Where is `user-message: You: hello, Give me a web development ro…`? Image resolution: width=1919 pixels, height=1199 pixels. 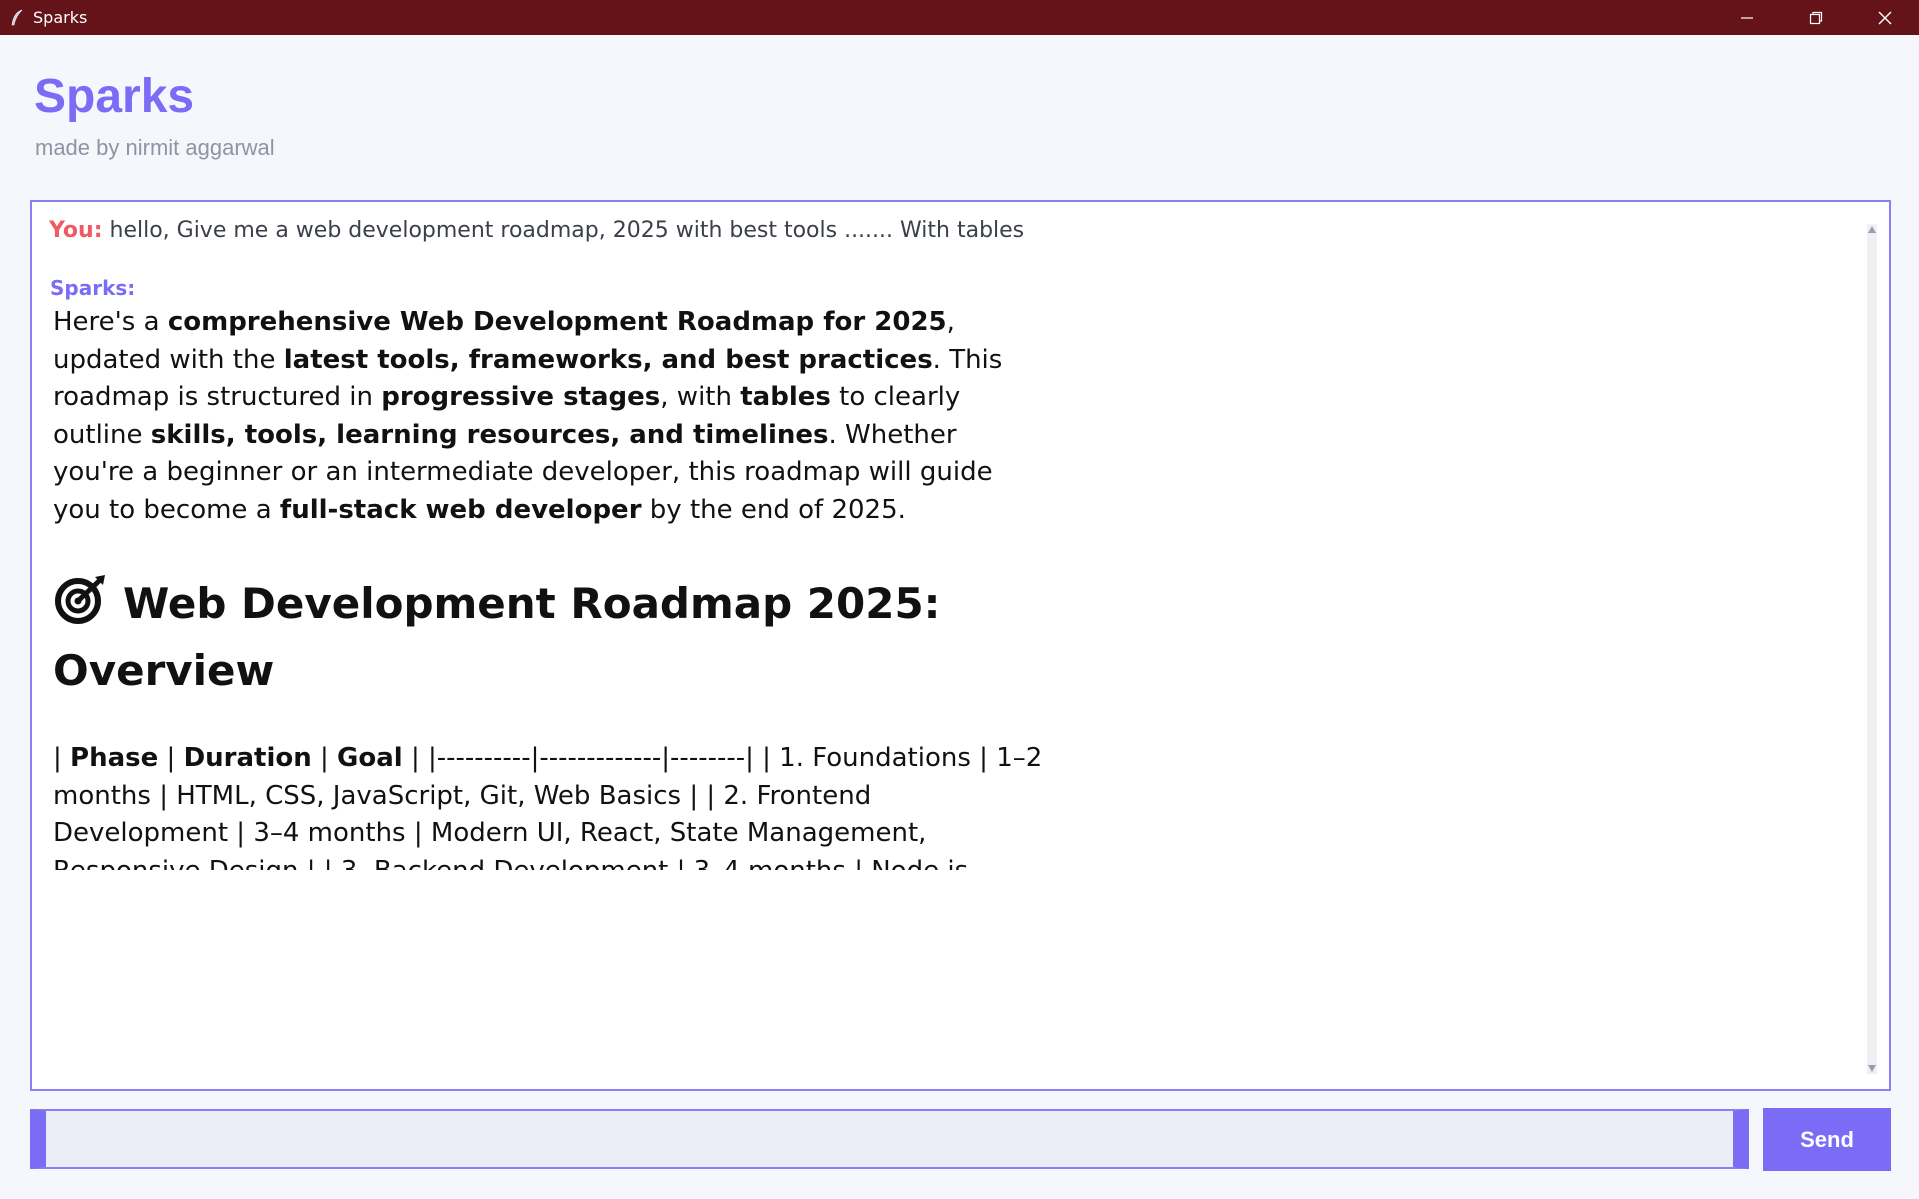
user-message: You: hello, Give me a web development ro… is located at coordinates (536, 230).